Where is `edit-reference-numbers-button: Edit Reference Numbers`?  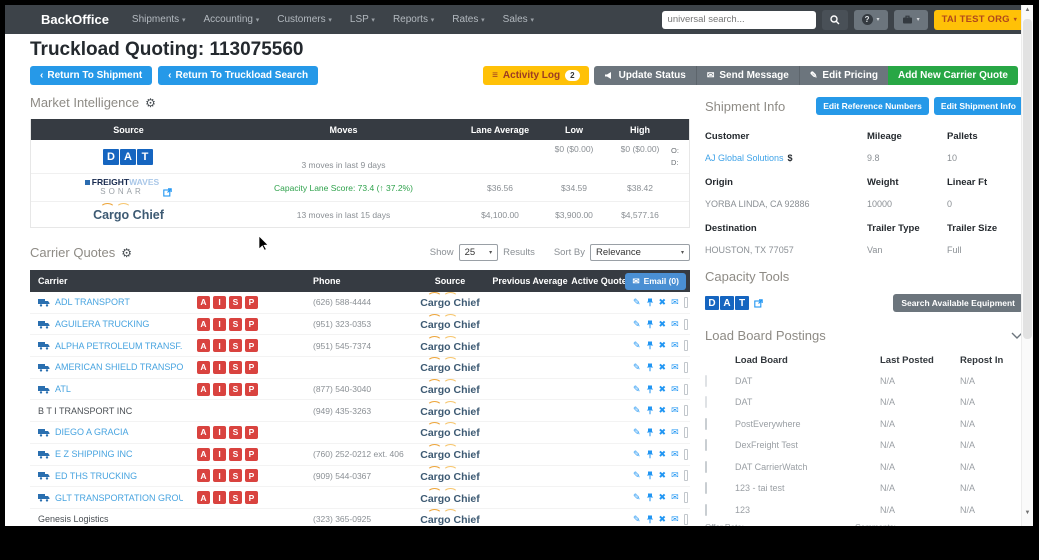 edit-reference-numbers-button: Edit Reference Numbers is located at coordinates (872, 106).